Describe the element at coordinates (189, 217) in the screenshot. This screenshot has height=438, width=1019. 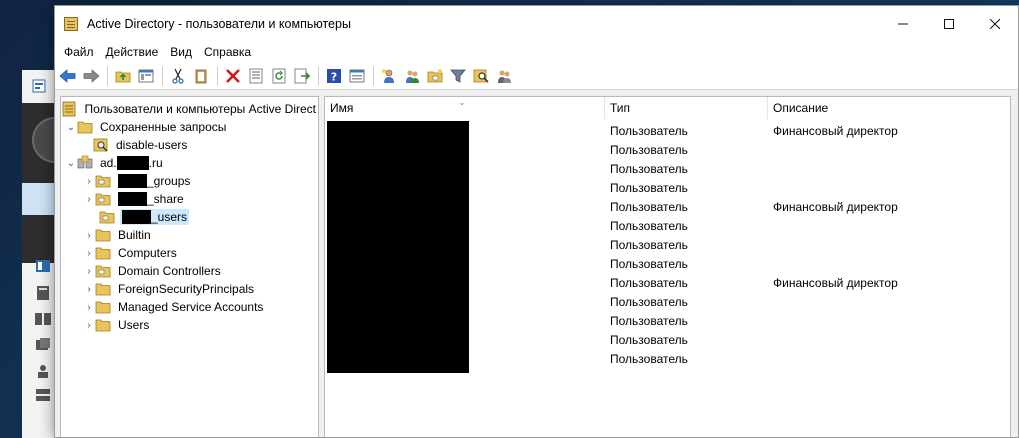
I see `tree-item-ou-users: _users` at that location.